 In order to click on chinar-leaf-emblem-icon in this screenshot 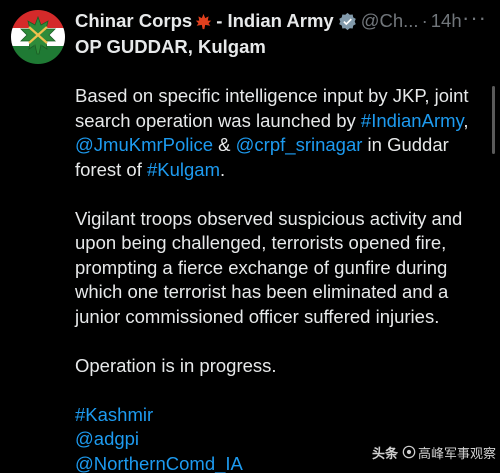, I will do `click(38, 37)`.